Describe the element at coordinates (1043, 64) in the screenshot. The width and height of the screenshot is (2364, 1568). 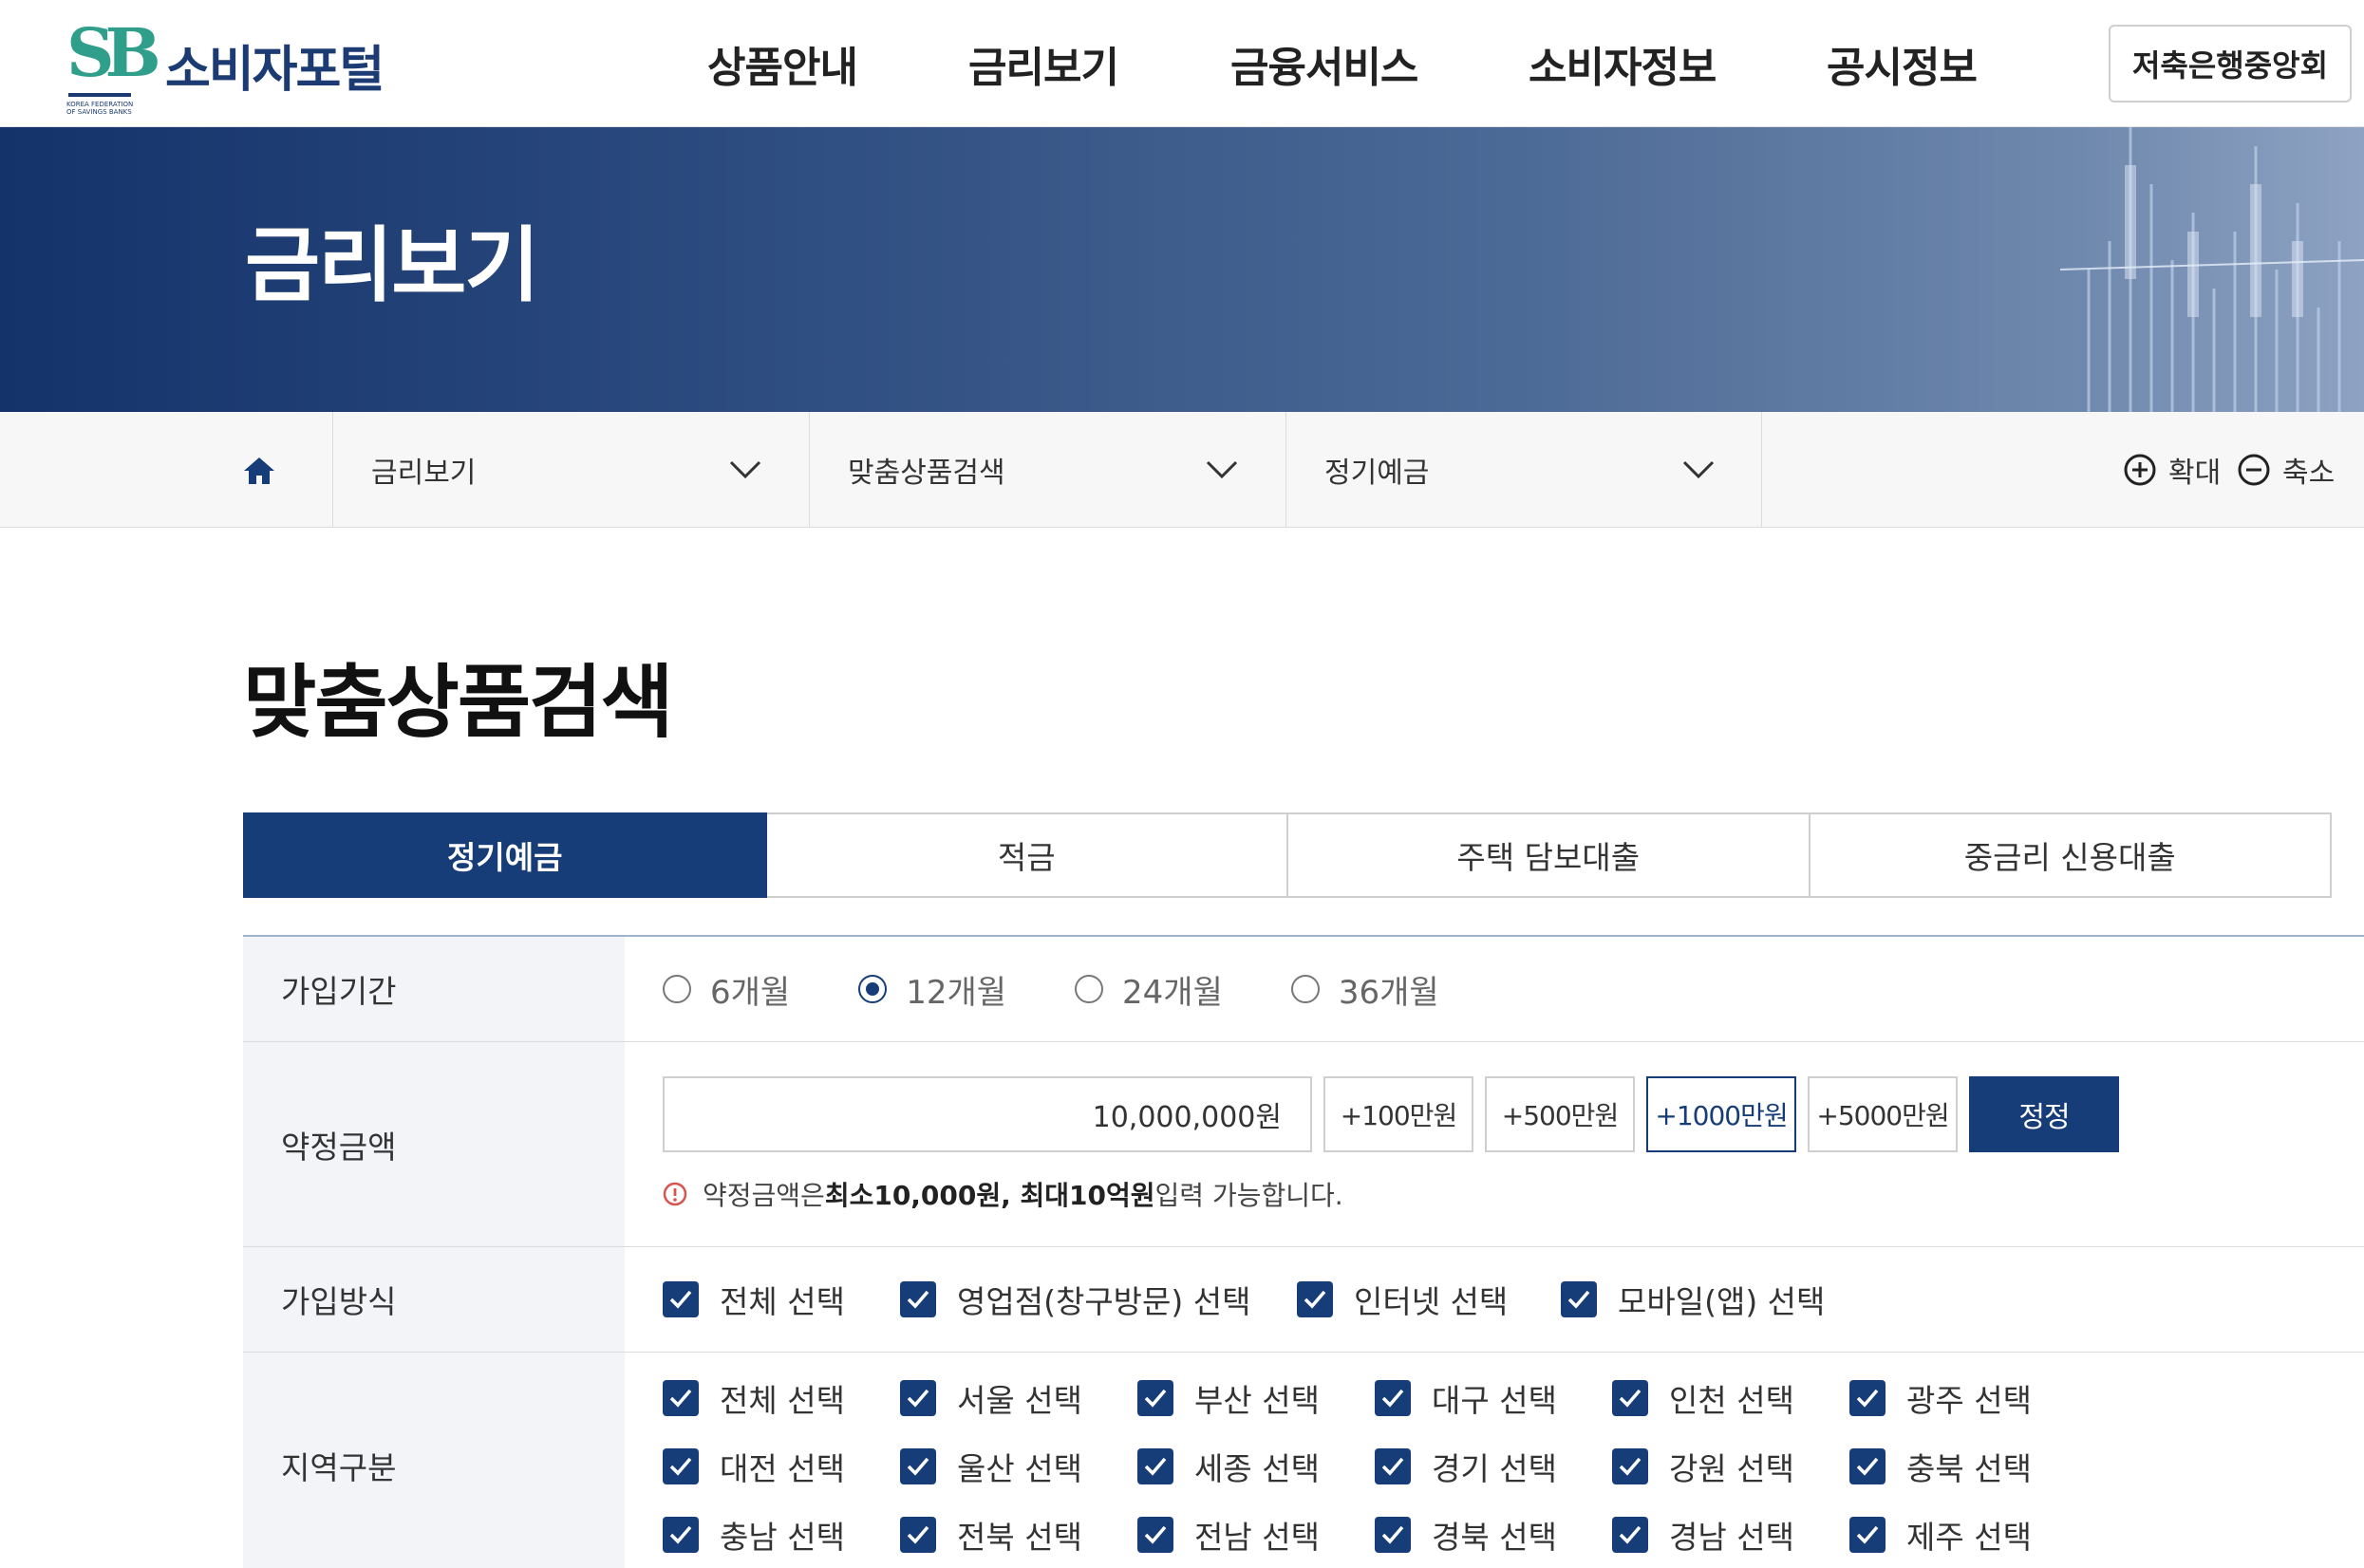
I see `nav-interest-rates: 금리보기` at that location.